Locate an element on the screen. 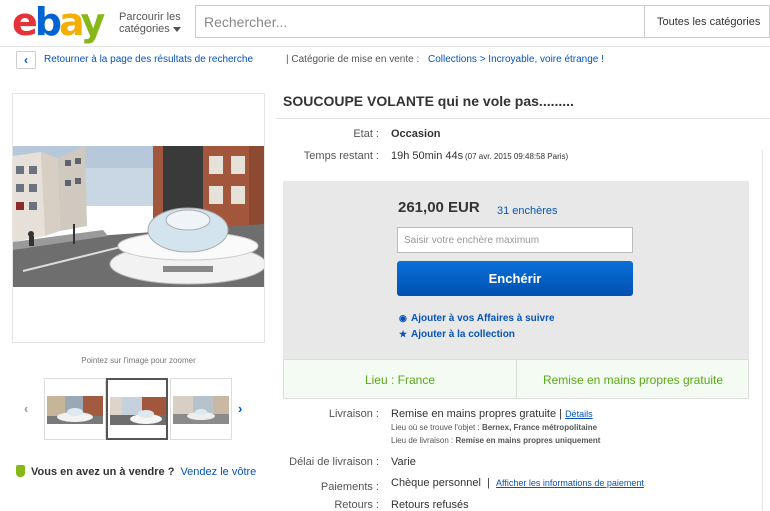 The width and height of the screenshot is (770, 511). condition-value: Occasion is located at coordinates (416, 134).